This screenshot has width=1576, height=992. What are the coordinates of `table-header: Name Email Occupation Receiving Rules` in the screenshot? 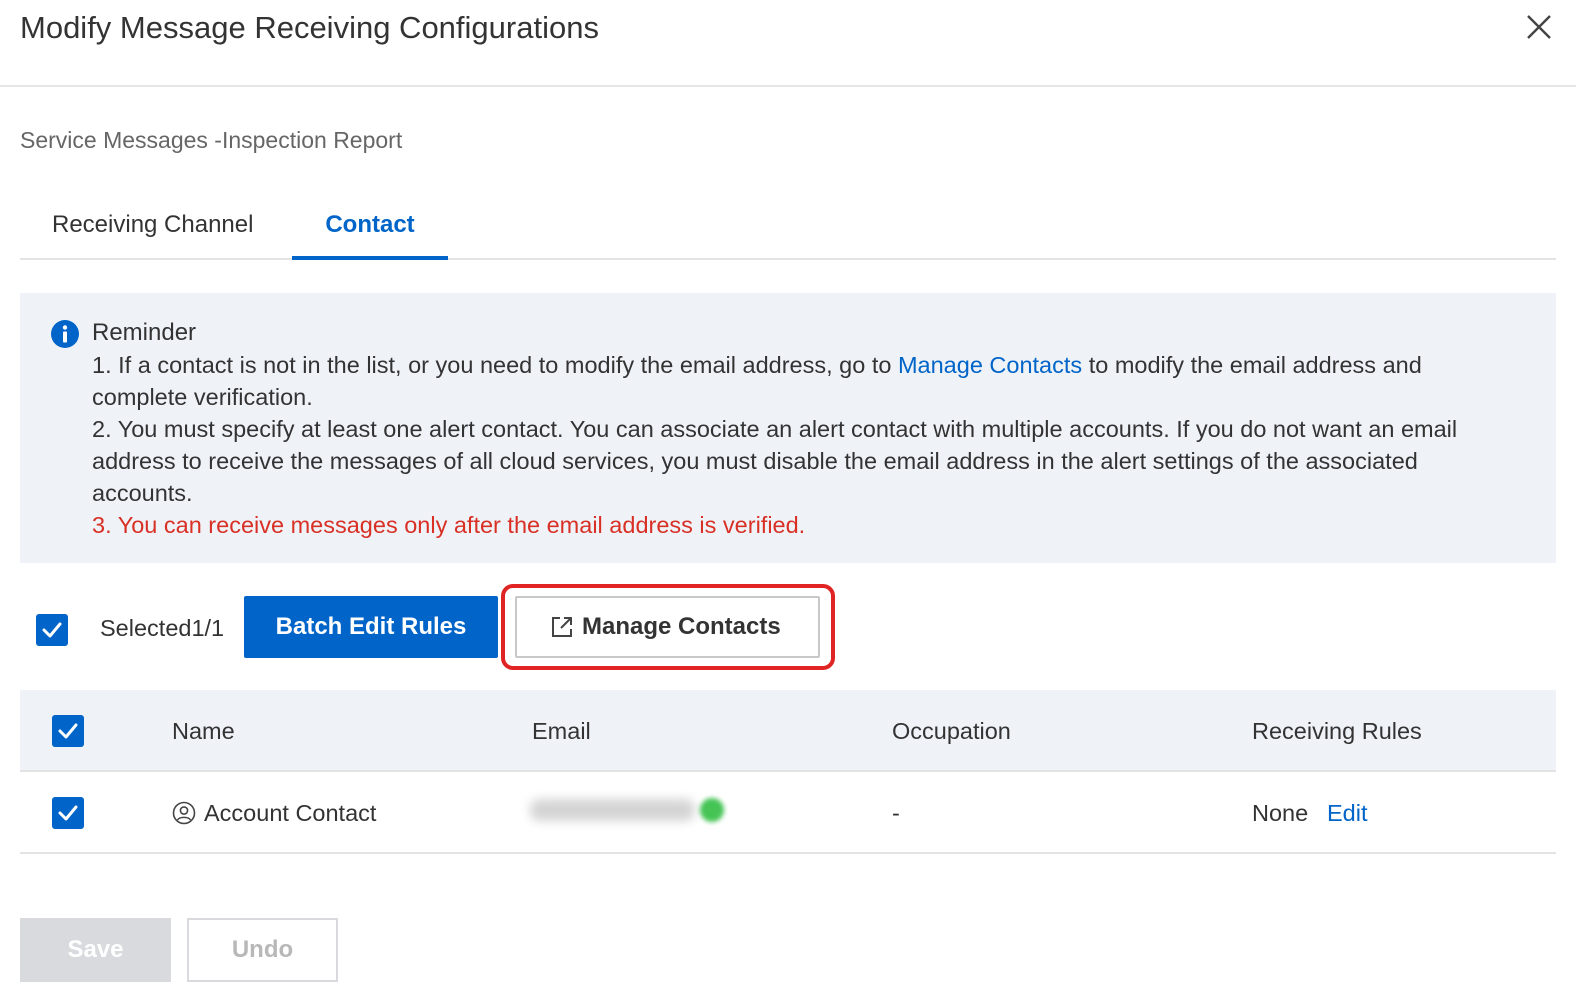 It's located at (788, 731).